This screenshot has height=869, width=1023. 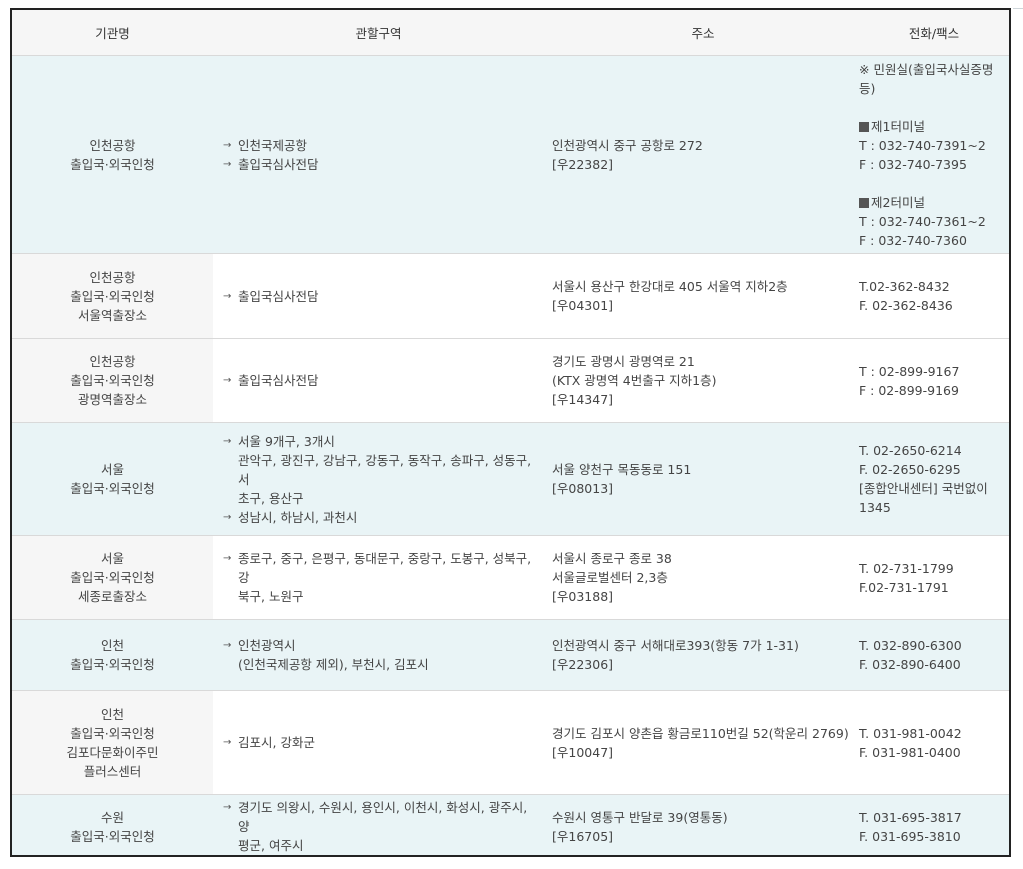 I want to click on org-cell: 수원출입국·외국인청, so click(x=112, y=824).